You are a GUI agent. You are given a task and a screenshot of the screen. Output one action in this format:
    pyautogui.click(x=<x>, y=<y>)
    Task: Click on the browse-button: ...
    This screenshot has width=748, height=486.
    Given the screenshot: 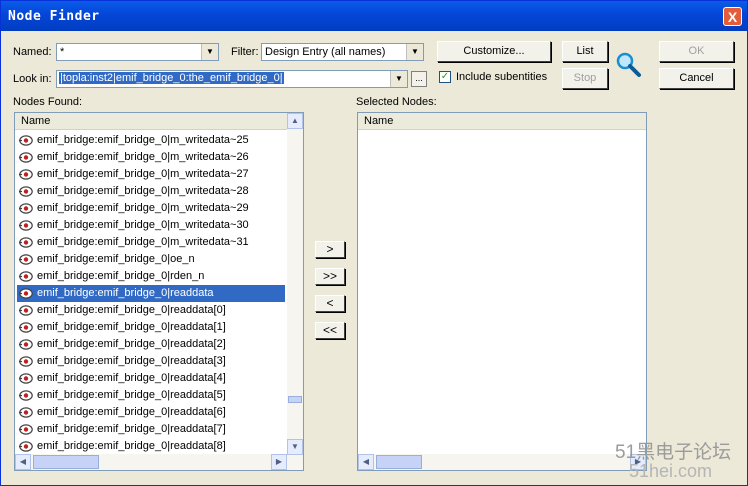 What is the action you would take?
    pyautogui.click(x=419, y=79)
    